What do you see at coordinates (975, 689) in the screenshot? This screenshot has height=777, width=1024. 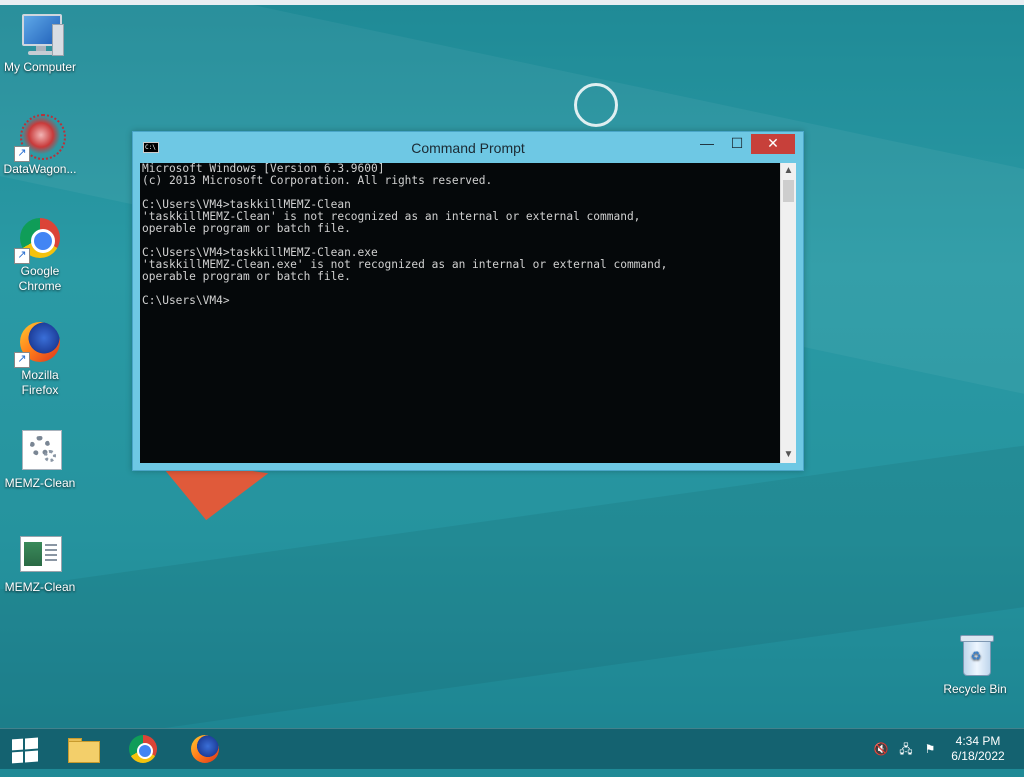 I see `desktop-icon-label: Recycle Bin` at bounding box center [975, 689].